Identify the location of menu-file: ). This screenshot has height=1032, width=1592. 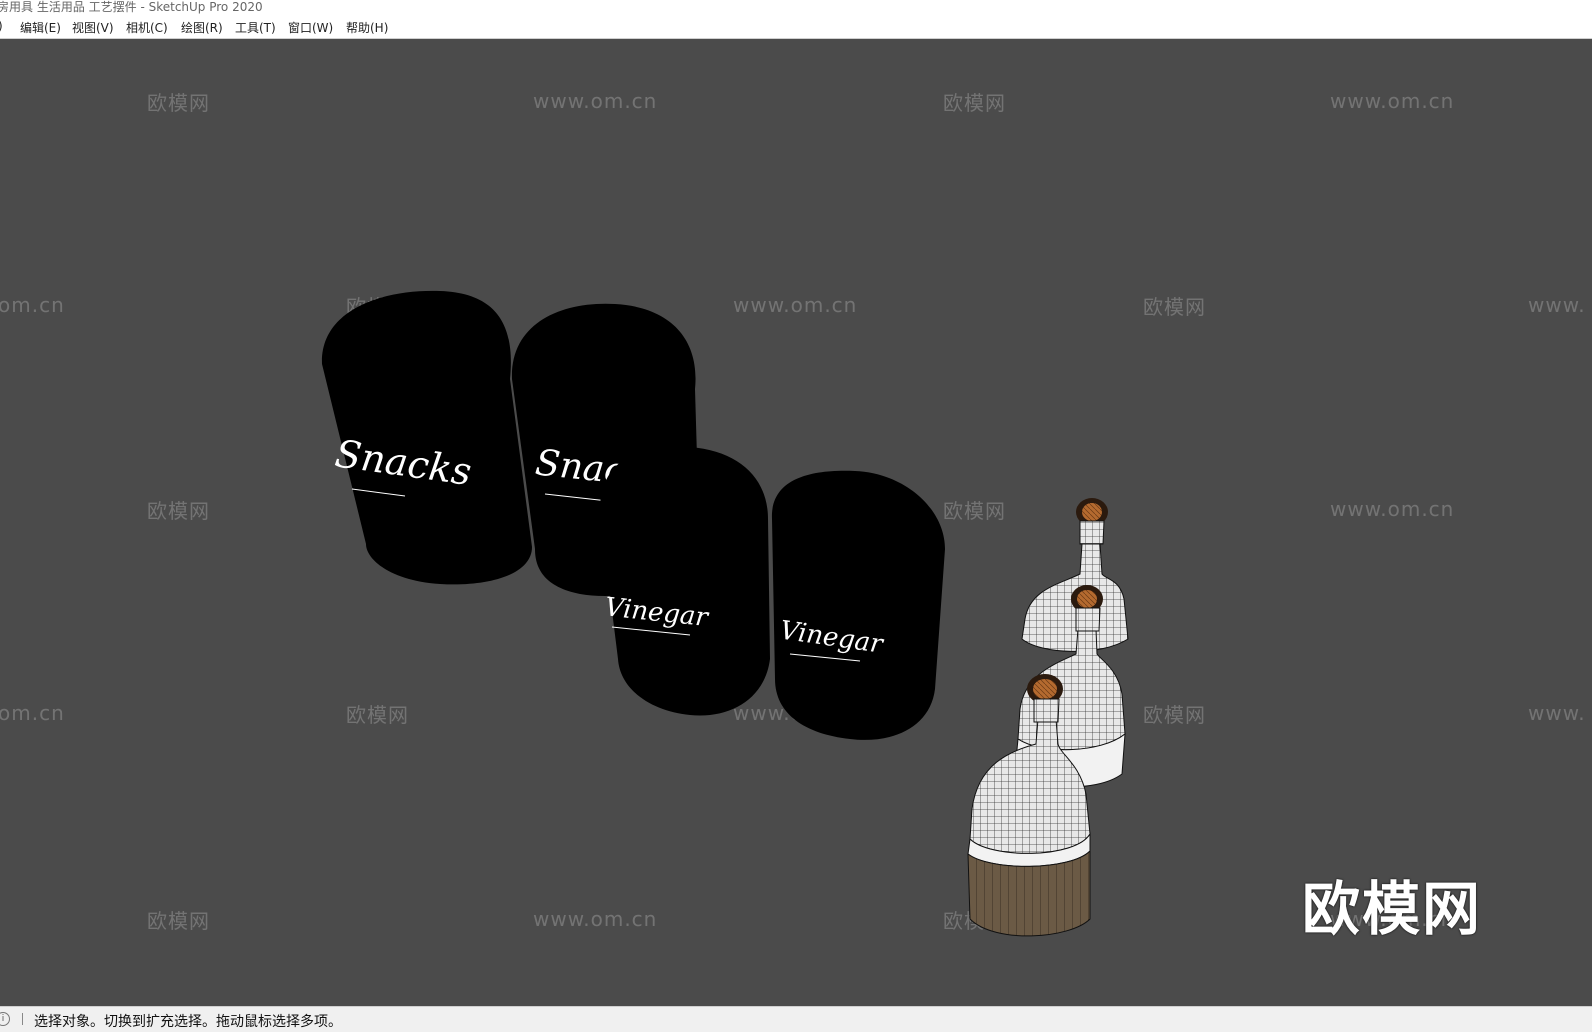
(1, 26).